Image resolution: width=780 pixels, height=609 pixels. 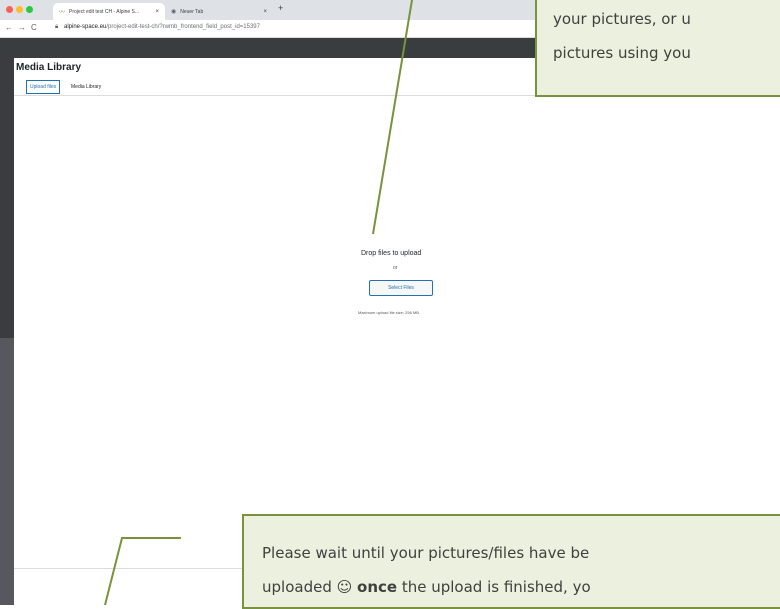 I want to click on bottom-connector-line, so click(x=142, y=571).